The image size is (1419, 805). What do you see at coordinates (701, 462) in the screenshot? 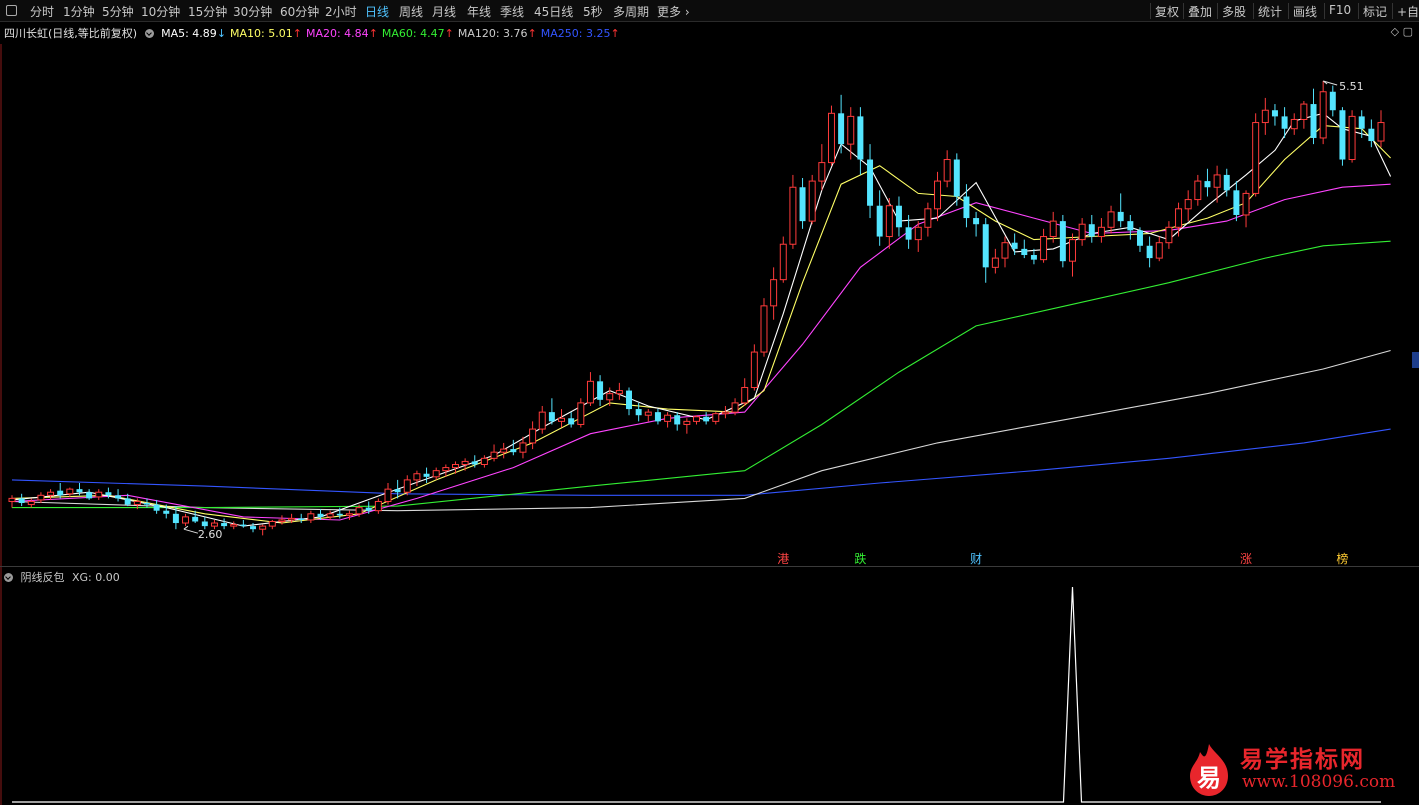
I see `ma-line-ma250` at bounding box center [701, 462].